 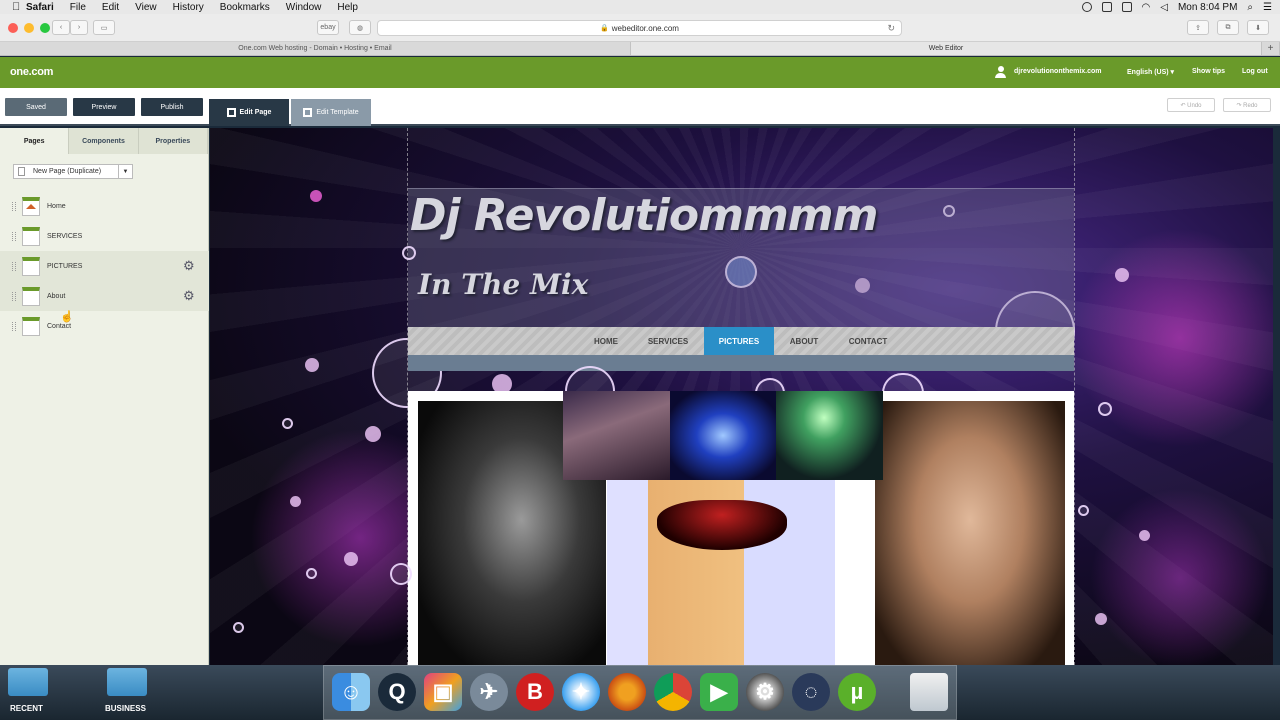 I want to click on edit-page-tab: Edit Page, so click(x=249, y=112).